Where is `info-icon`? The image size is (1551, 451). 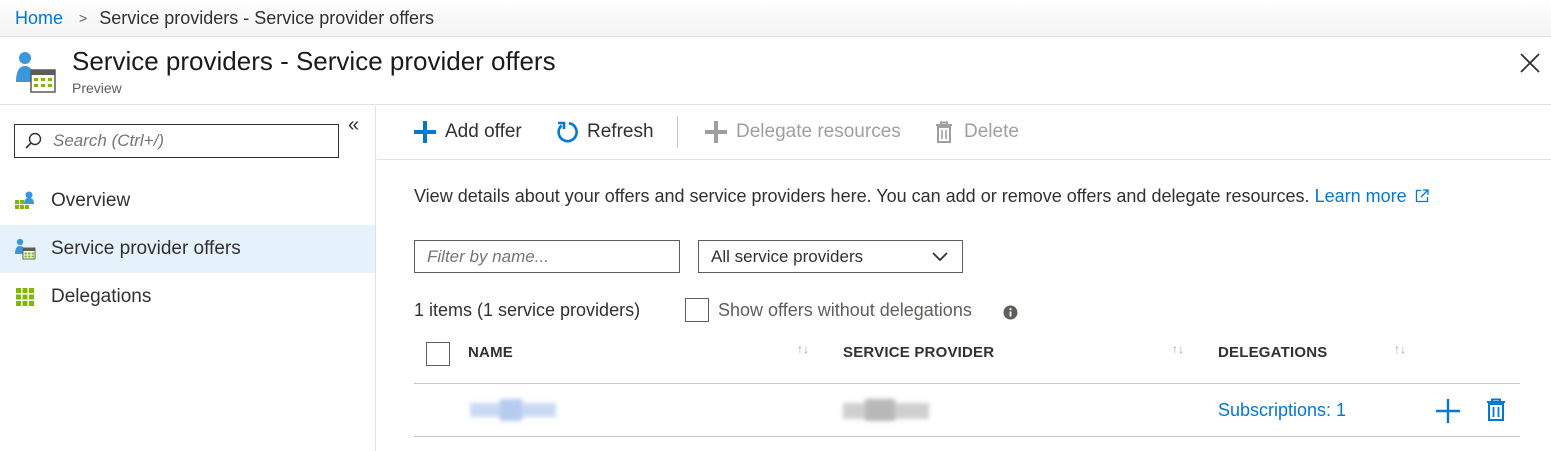
info-icon is located at coordinates (1010, 312).